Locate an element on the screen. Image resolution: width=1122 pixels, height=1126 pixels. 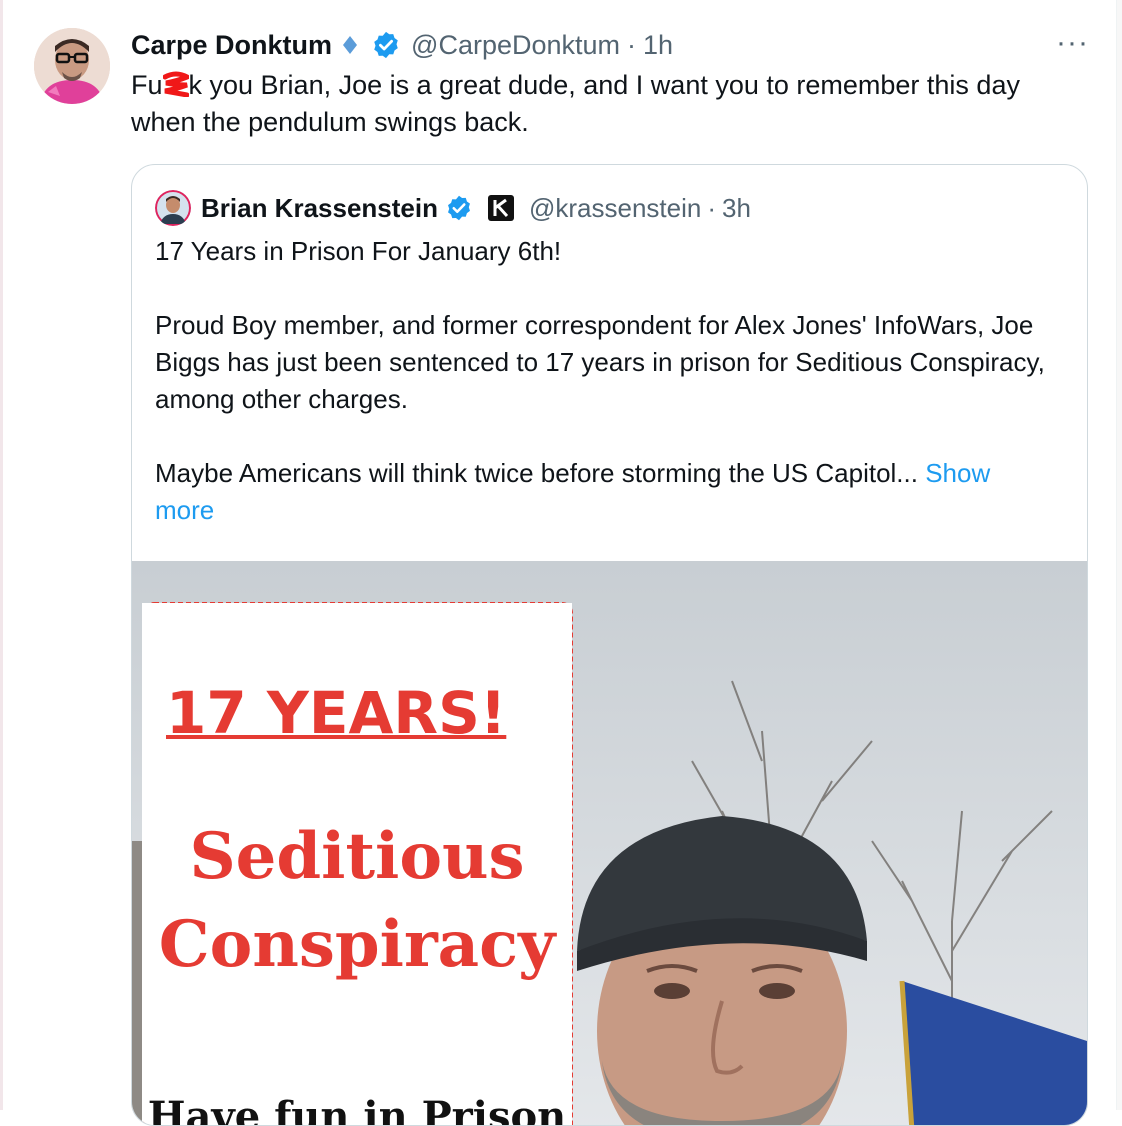
tweet-header: Carpe Donktum @CarpeDonktum · 1h is located at coordinates (402, 45).